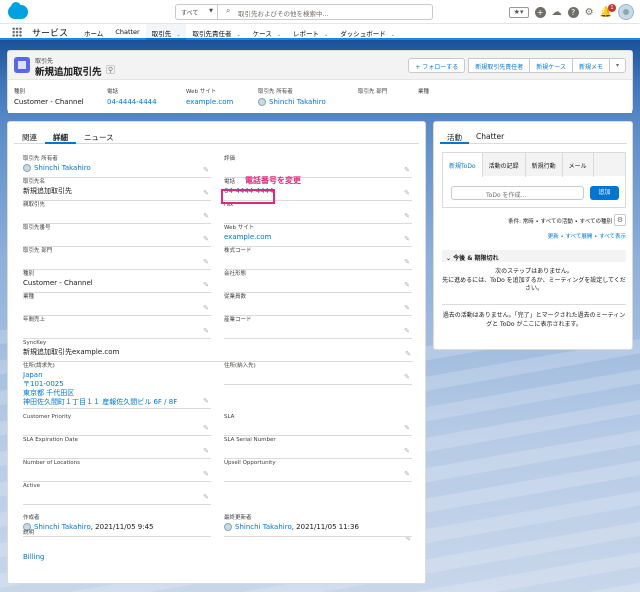 The height and width of the screenshot is (592, 640). I want to click on detail-field: Upsell Opportunity ✎, so click(318, 471).